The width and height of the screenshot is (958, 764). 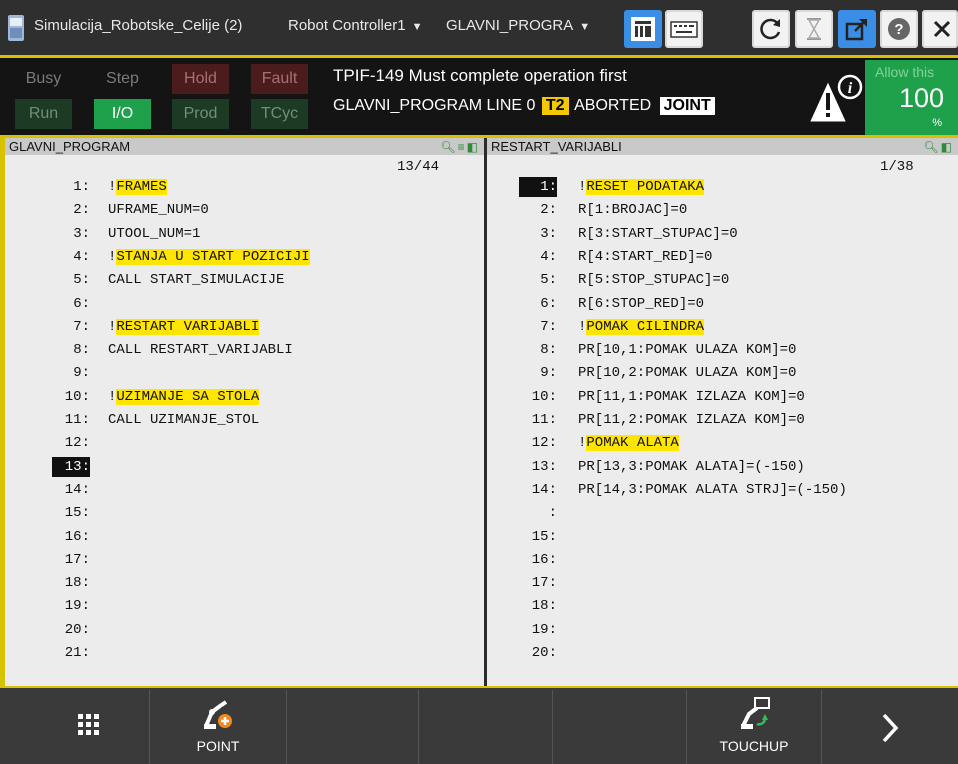 What do you see at coordinates (754, 727) in the screenshot?
I see `fkey-touchup: TOUCHUP` at bounding box center [754, 727].